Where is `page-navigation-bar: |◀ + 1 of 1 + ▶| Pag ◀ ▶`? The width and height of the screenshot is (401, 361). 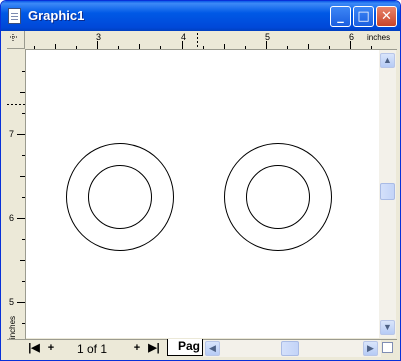 page-navigation-bar: |◀ + 1 of 1 + ▶| Pag ◀ ▶ is located at coordinates (202, 348).